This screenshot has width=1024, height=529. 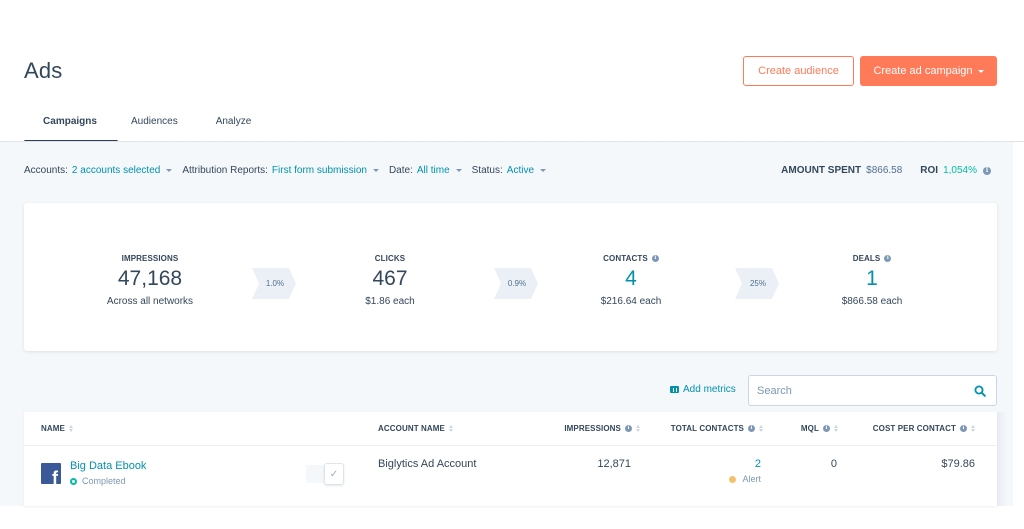 What do you see at coordinates (854, 390) in the screenshot?
I see `search-input` at bounding box center [854, 390].